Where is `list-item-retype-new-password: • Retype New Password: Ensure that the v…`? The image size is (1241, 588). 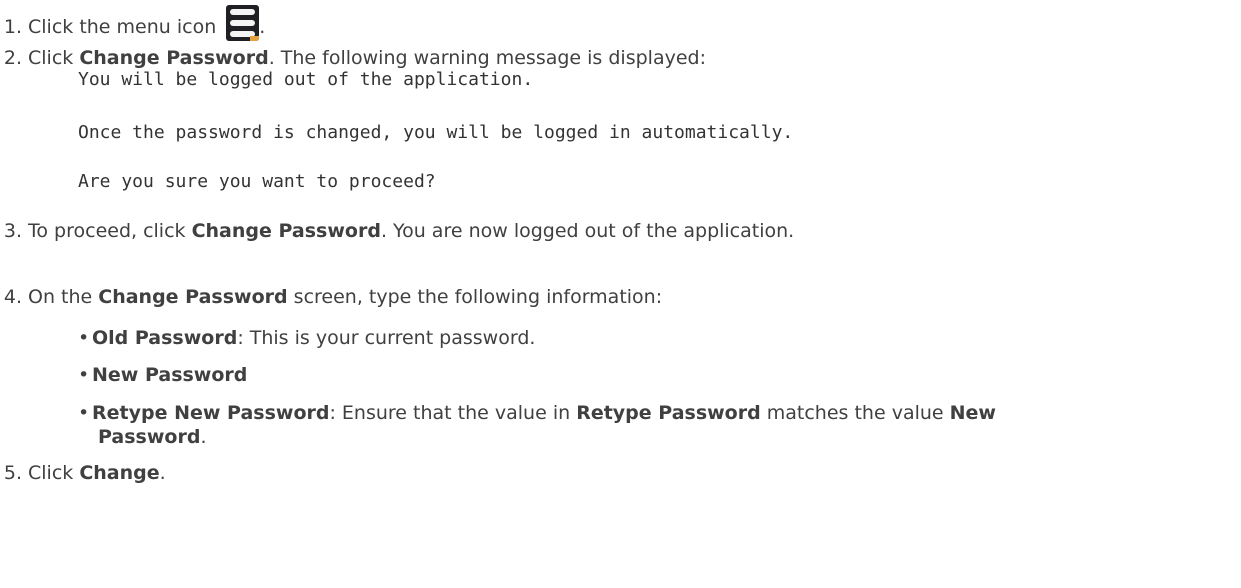 list-item-retype-new-password: • Retype New Password: Ensure that the v… is located at coordinates (537, 425).